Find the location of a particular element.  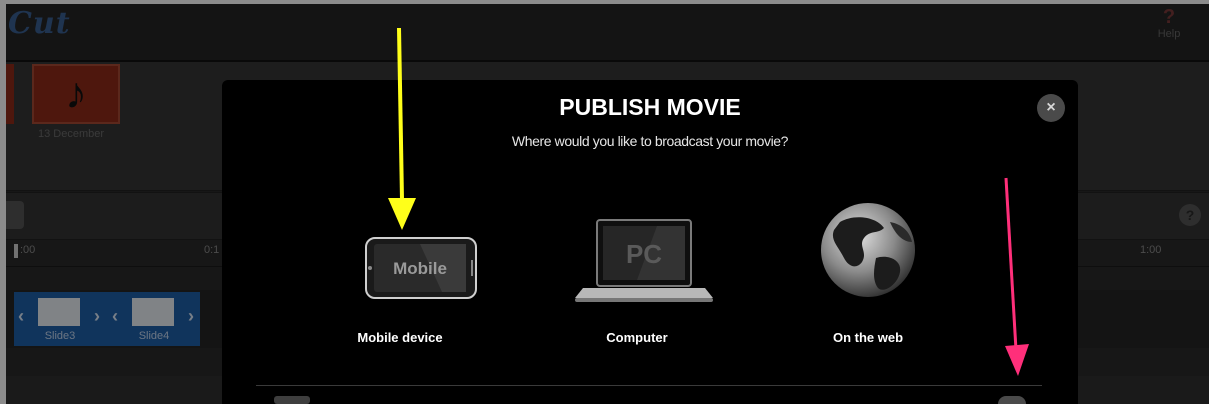

yellow-arrow-shaft is located at coordinates (400, 114).